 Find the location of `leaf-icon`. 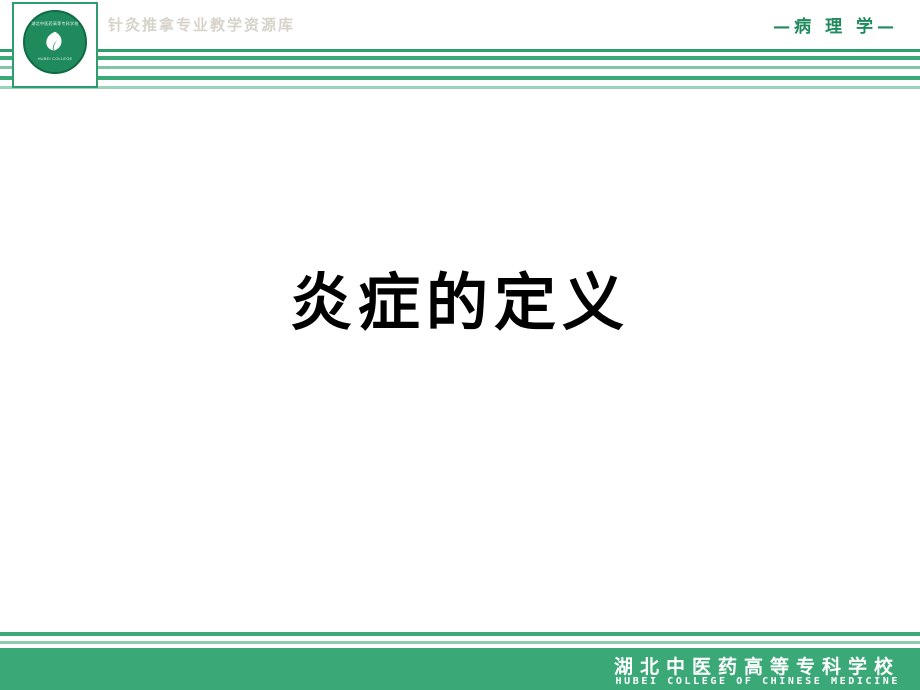

leaf-icon is located at coordinates (54, 41).